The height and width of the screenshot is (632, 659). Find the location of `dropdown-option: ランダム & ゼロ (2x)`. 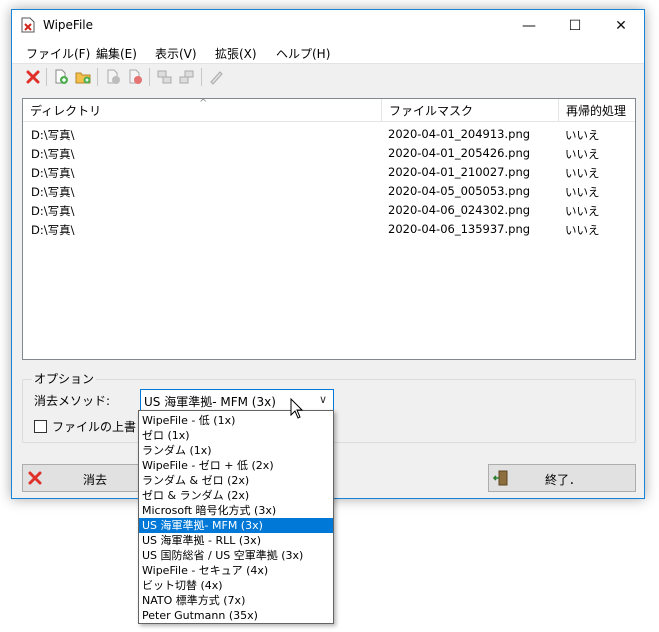

dropdown-option: ランダム & ゼロ (2x) is located at coordinates (236, 480).